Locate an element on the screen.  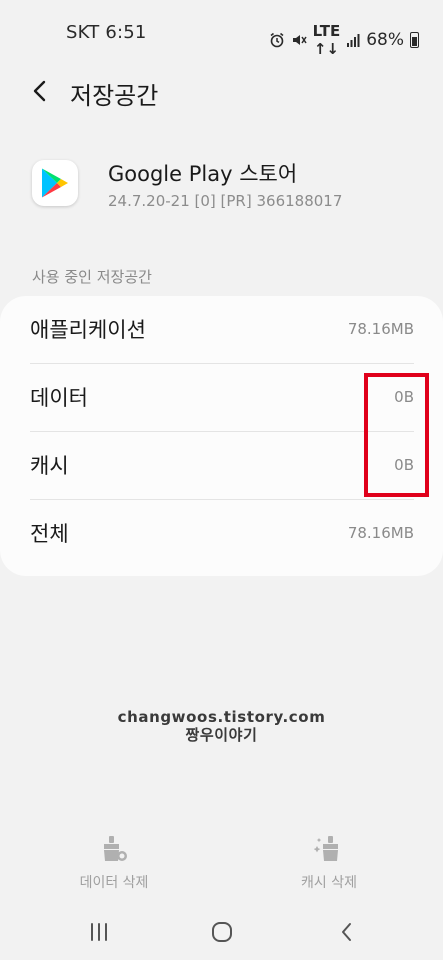
battery-icon is located at coordinates (414, 40).